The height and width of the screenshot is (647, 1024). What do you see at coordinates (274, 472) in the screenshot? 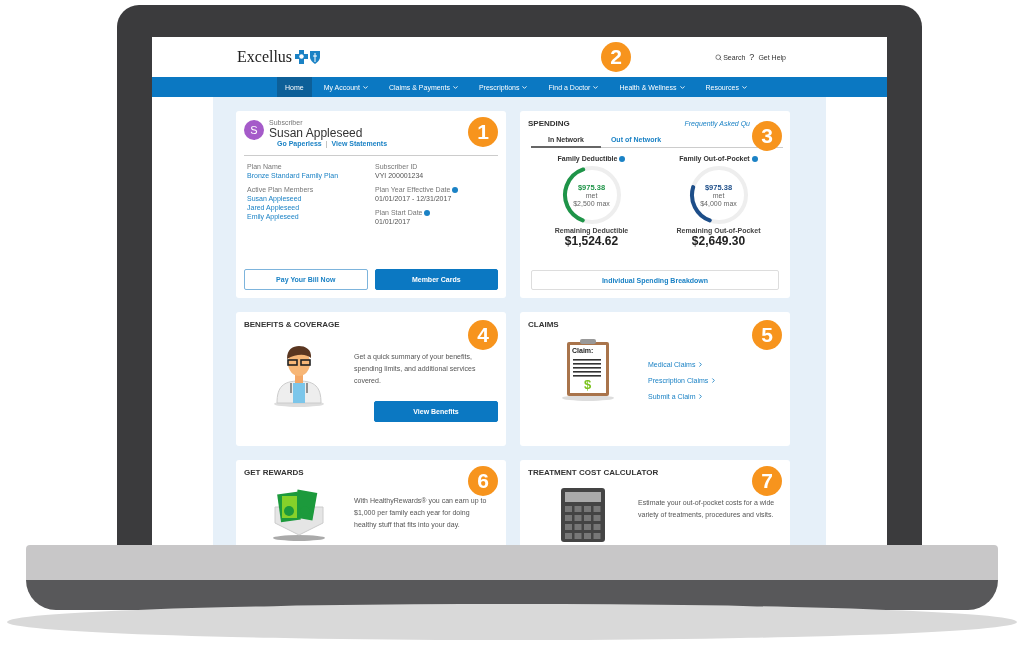
I see `card-title: GET REWARDS` at bounding box center [274, 472].